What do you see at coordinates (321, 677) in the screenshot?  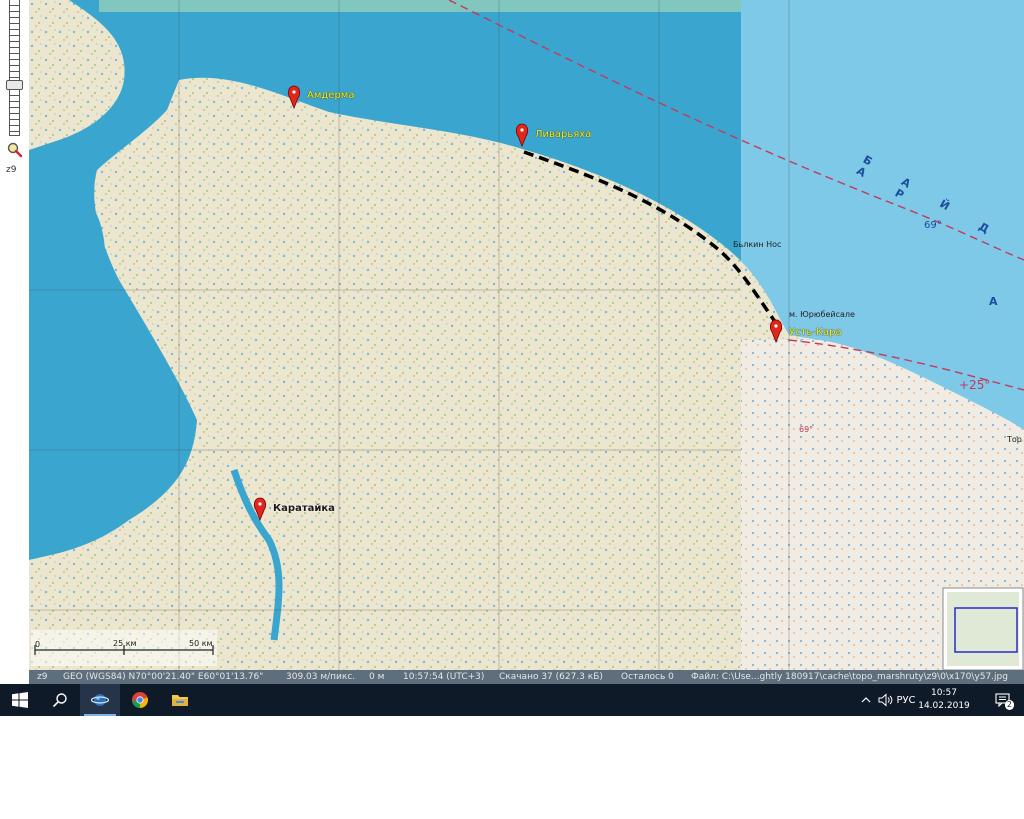 I see `status-resolution: 309.03 м/пикс.` at bounding box center [321, 677].